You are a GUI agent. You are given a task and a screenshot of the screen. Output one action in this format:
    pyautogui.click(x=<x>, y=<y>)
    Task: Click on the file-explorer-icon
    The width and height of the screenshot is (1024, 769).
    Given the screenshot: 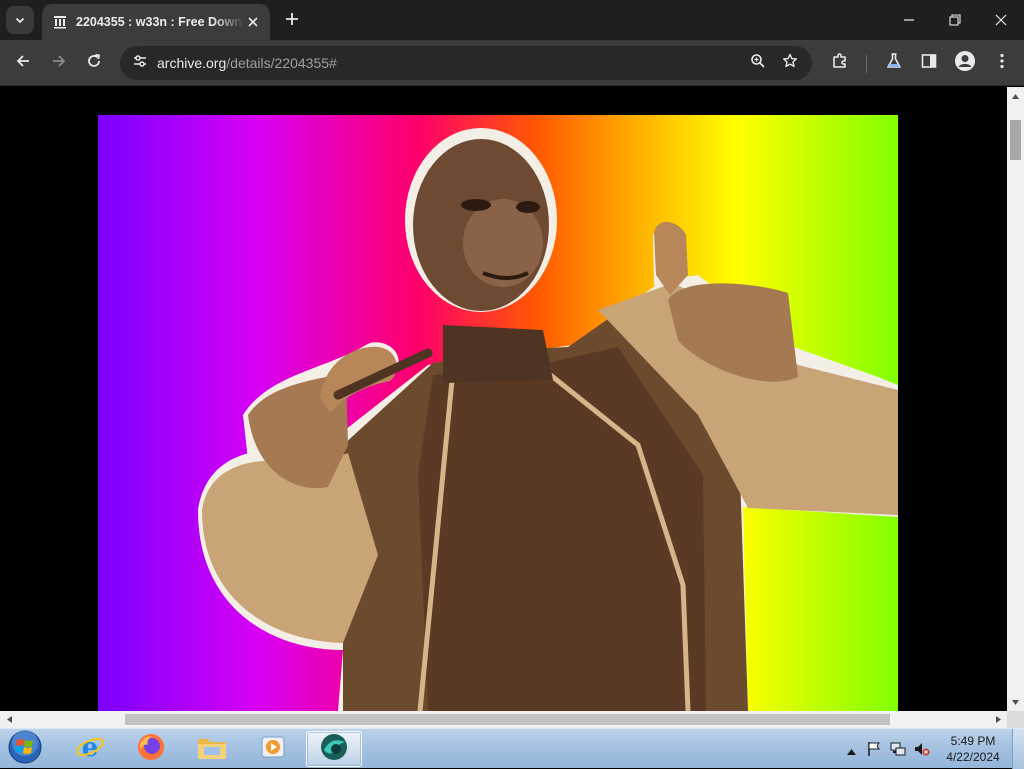 What is the action you would take?
    pyautogui.click(x=212, y=749)
    